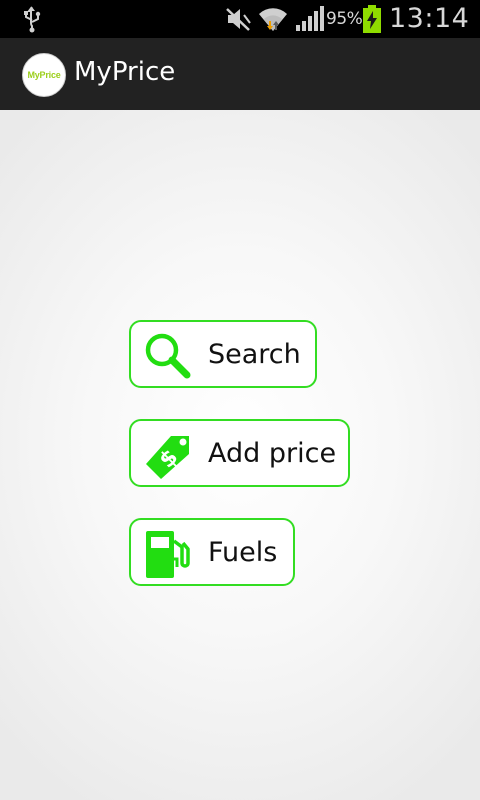 This screenshot has height=800, width=480. I want to click on fuels-button: Fuels, so click(212, 552).